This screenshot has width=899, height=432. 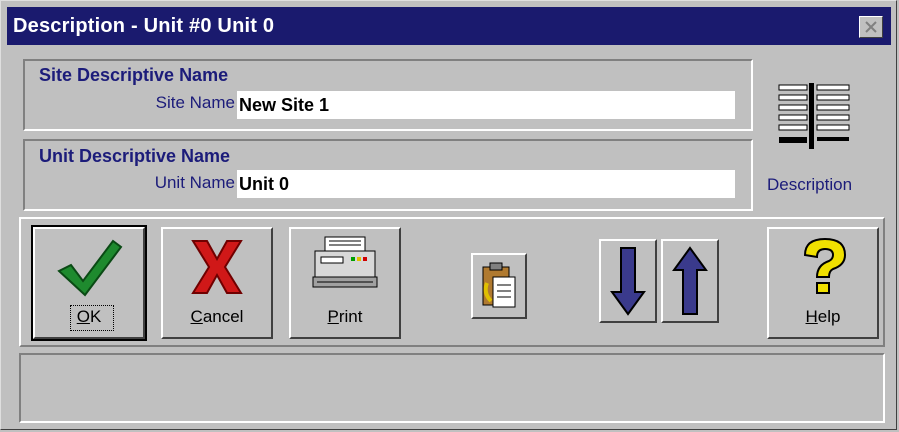 I want to click on site-group-title: Site Descriptive Name, so click(x=134, y=75).